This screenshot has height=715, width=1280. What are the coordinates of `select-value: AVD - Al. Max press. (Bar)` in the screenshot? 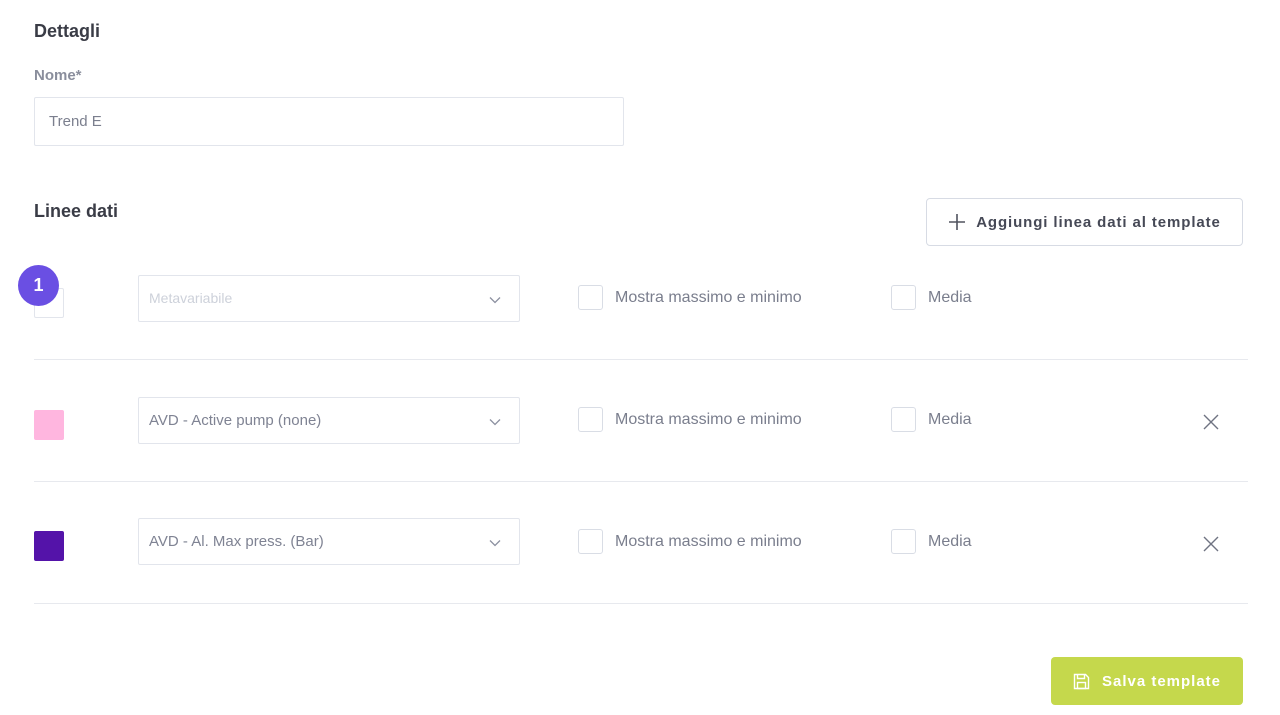 It's located at (236, 541).